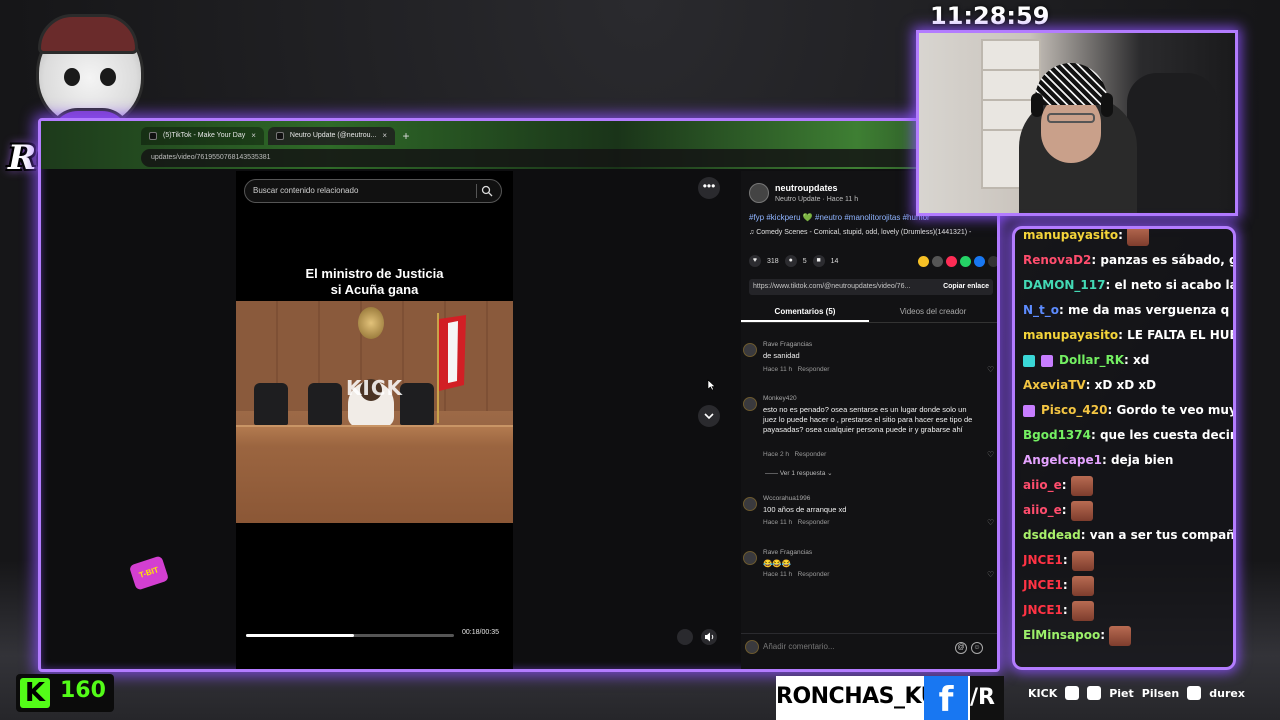  What do you see at coordinates (373, 191) in the screenshot?
I see `related-search-input: Buscar contenido relacionado` at bounding box center [373, 191].